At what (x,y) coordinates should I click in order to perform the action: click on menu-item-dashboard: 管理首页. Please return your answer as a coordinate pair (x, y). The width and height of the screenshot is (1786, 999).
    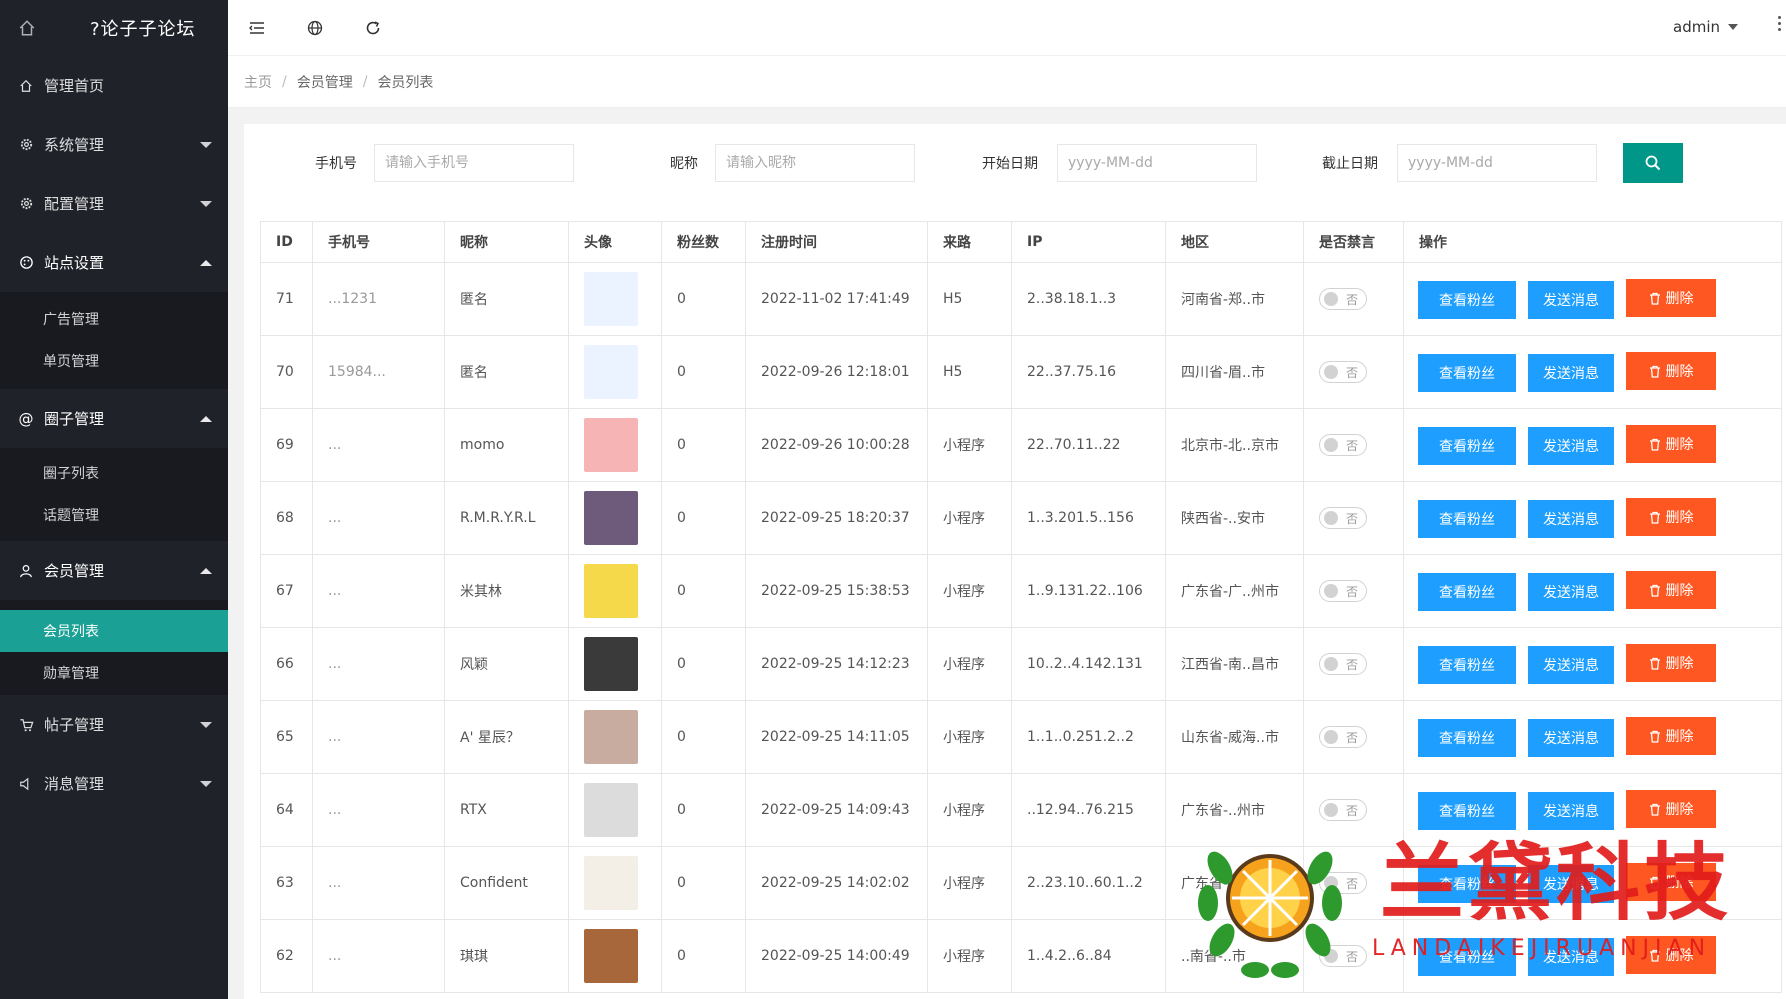
    Looking at the image, I should click on (114, 85).